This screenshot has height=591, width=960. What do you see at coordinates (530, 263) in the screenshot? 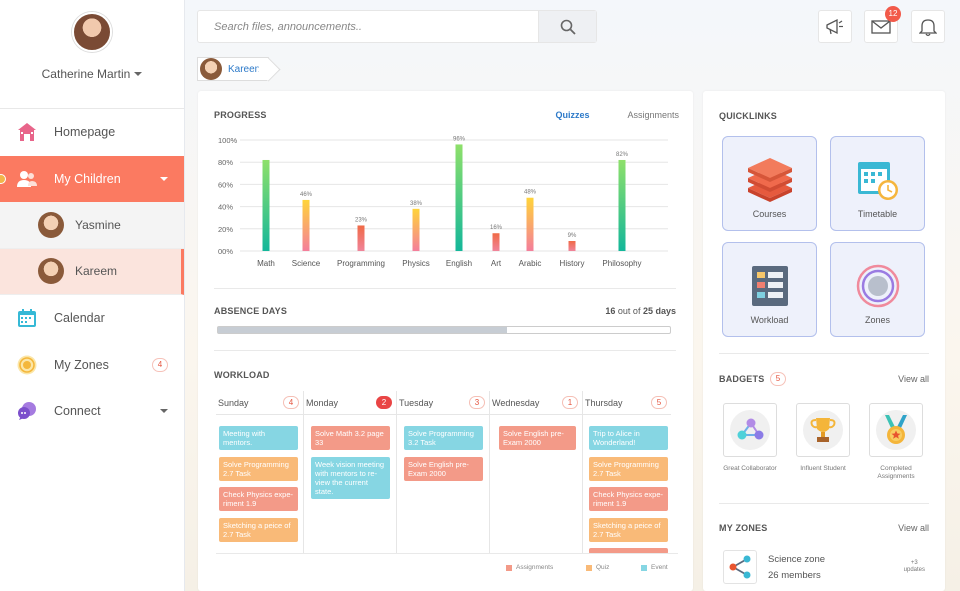
I see `x-tick-label: Arabic` at bounding box center [530, 263].